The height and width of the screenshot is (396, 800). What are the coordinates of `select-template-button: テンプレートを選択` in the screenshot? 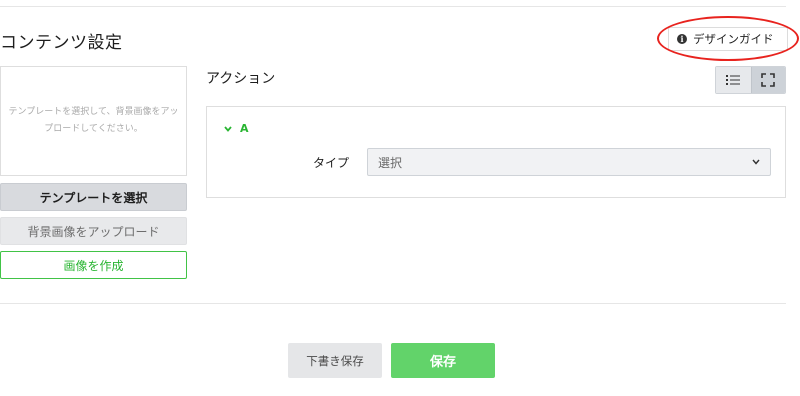 It's located at (93, 197).